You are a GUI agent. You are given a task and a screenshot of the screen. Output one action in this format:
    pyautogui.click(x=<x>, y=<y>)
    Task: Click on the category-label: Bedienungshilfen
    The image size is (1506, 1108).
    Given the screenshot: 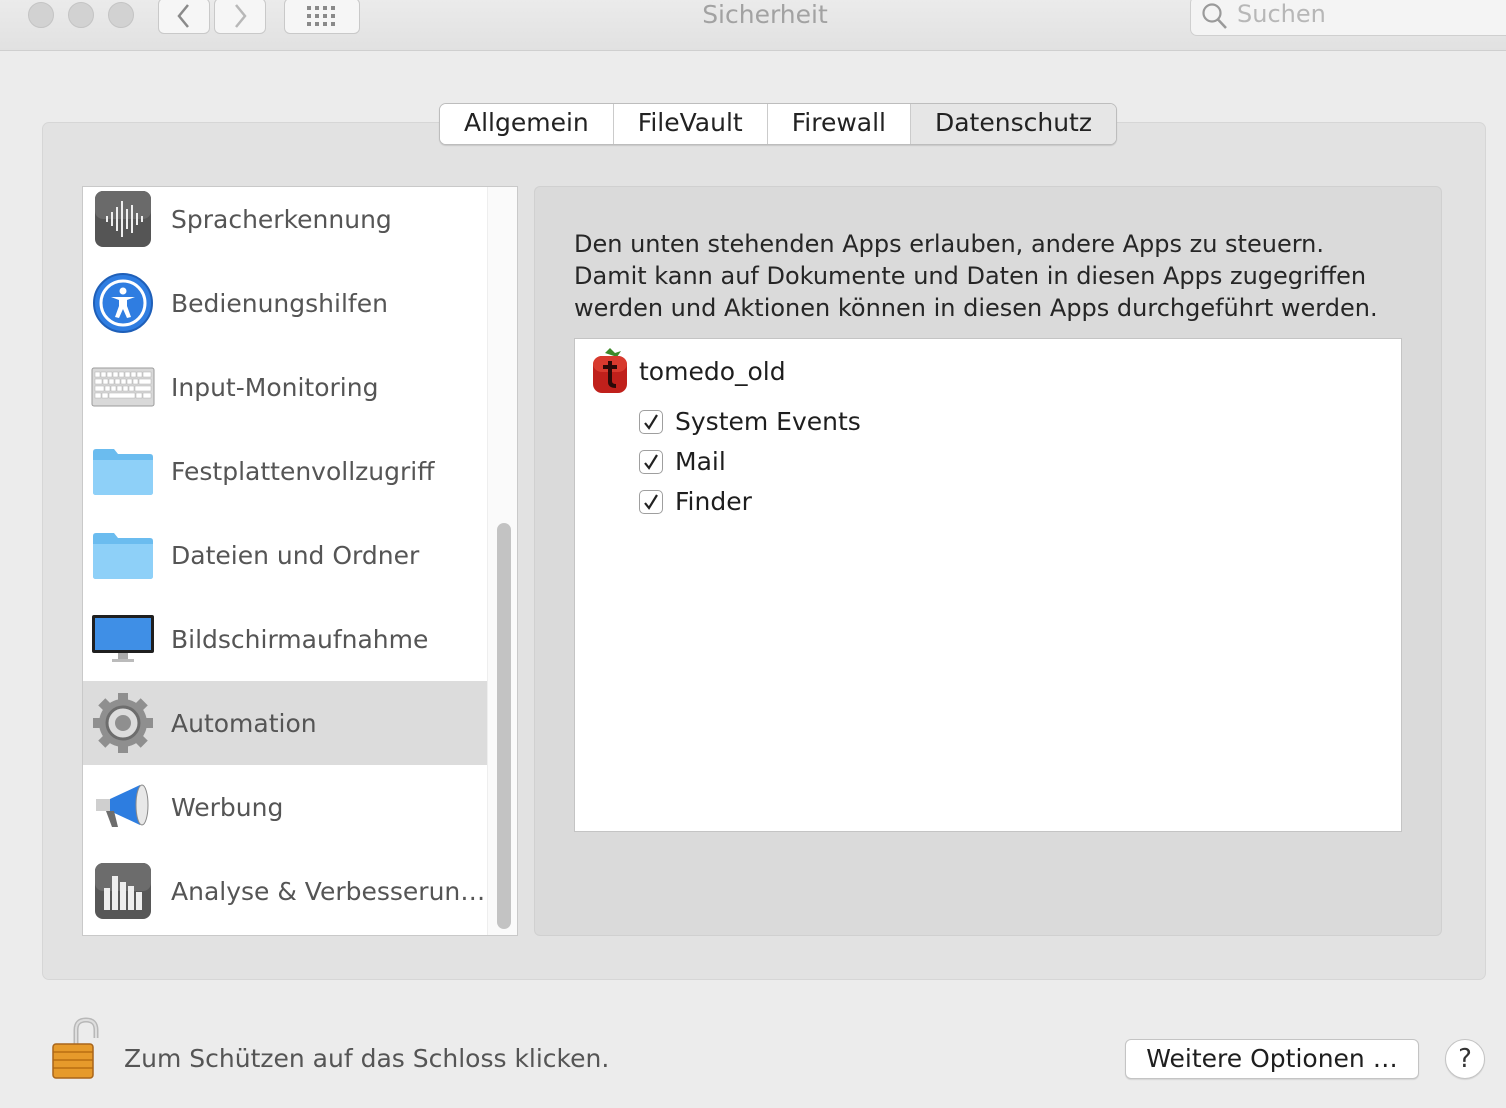 What is the action you would take?
    pyautogui.click(x=279, y=303)
    